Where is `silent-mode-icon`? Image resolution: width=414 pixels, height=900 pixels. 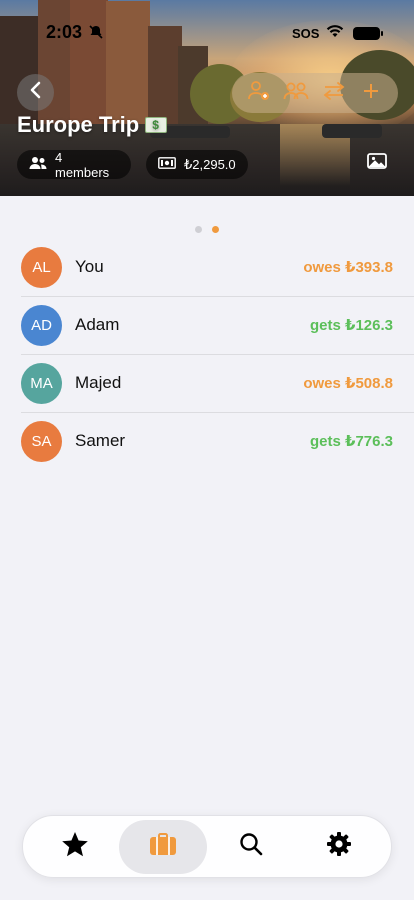 silent-mode-icon is located at coordinates (96, 33).